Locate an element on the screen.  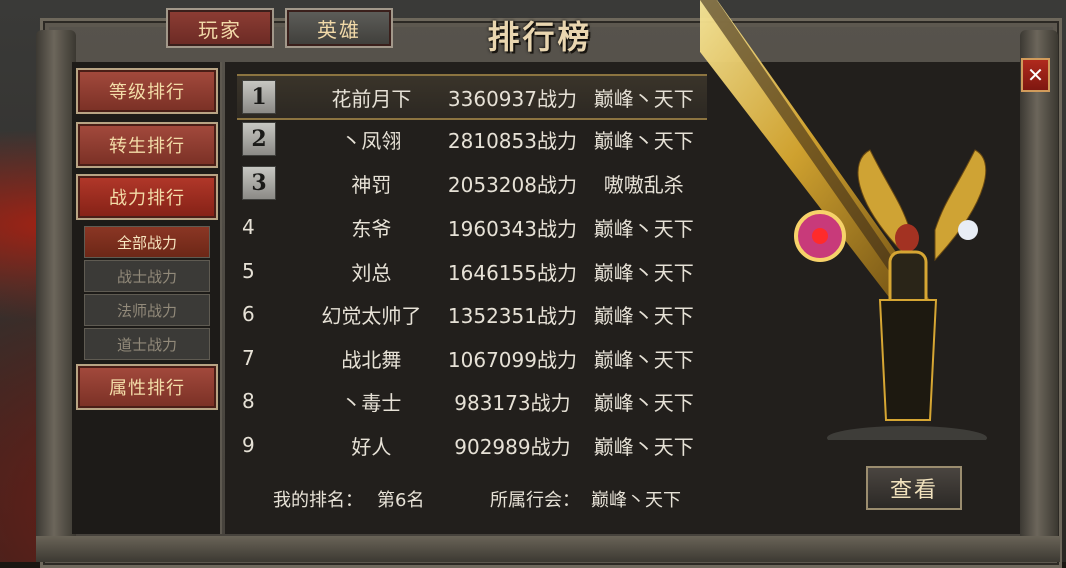
player-name: 幻觉太帅了 is located at coordinates (371, 315).